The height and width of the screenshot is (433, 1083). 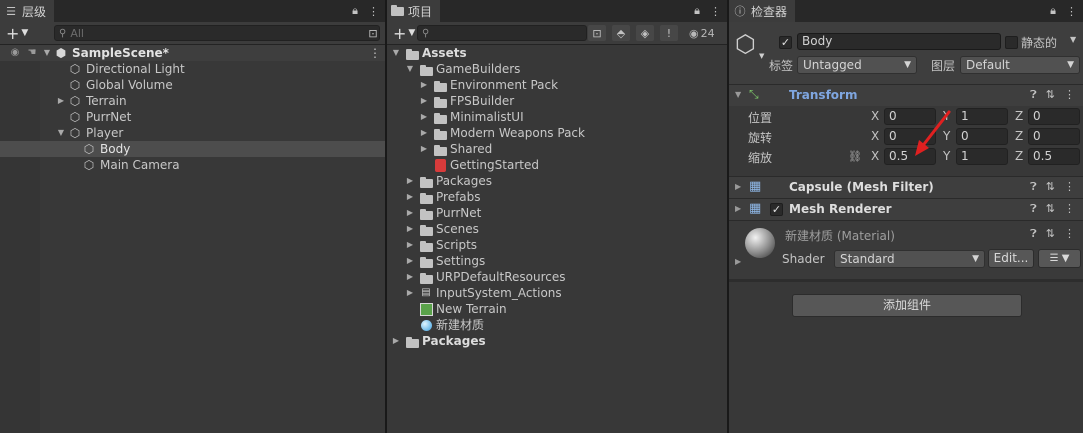 What do you see at coordinates (776, 209) in the screenshot?
I see `mesh-renderer-enabled-checkbox: ✓` at bounding box center [776, 209].